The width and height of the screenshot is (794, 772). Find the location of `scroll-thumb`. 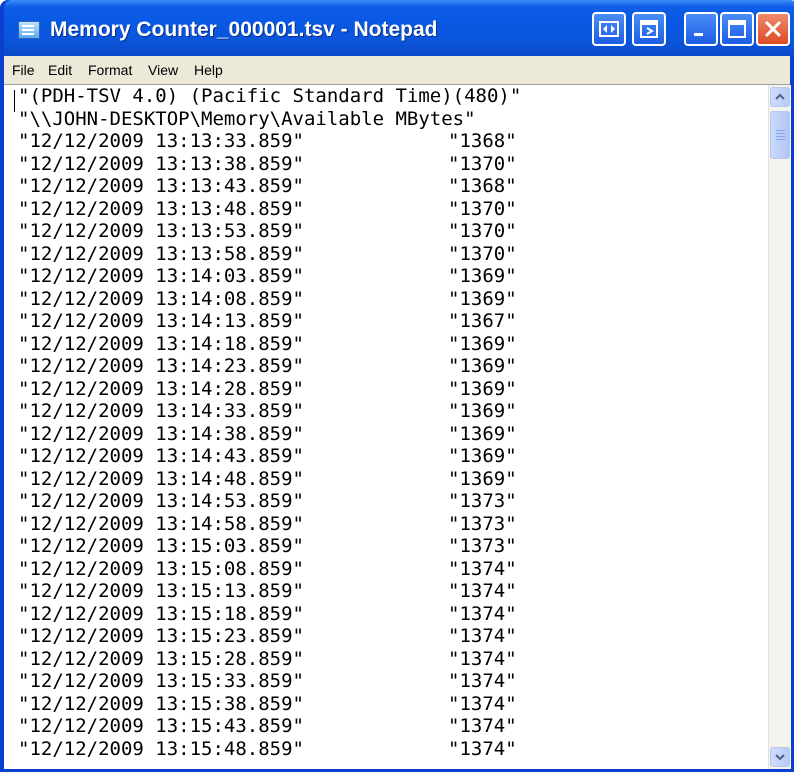

scroll-thumb is located at coordinates (780, 135).